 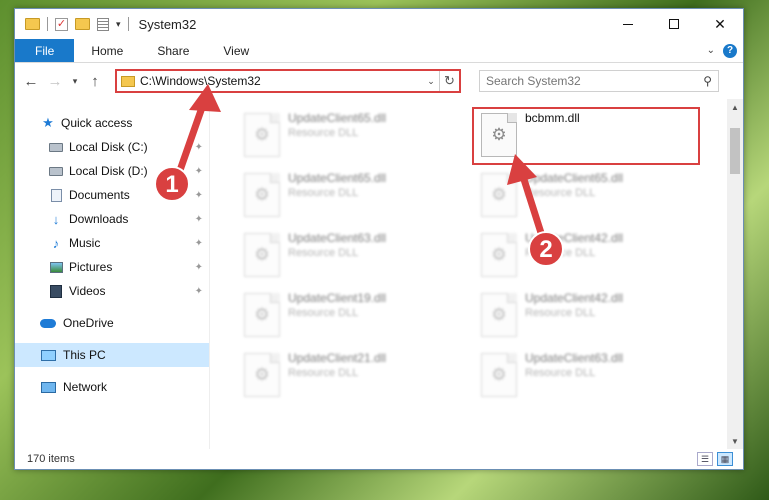 I want to click on ribbon-right: ⌄ ?, so click(x=725, y=50).